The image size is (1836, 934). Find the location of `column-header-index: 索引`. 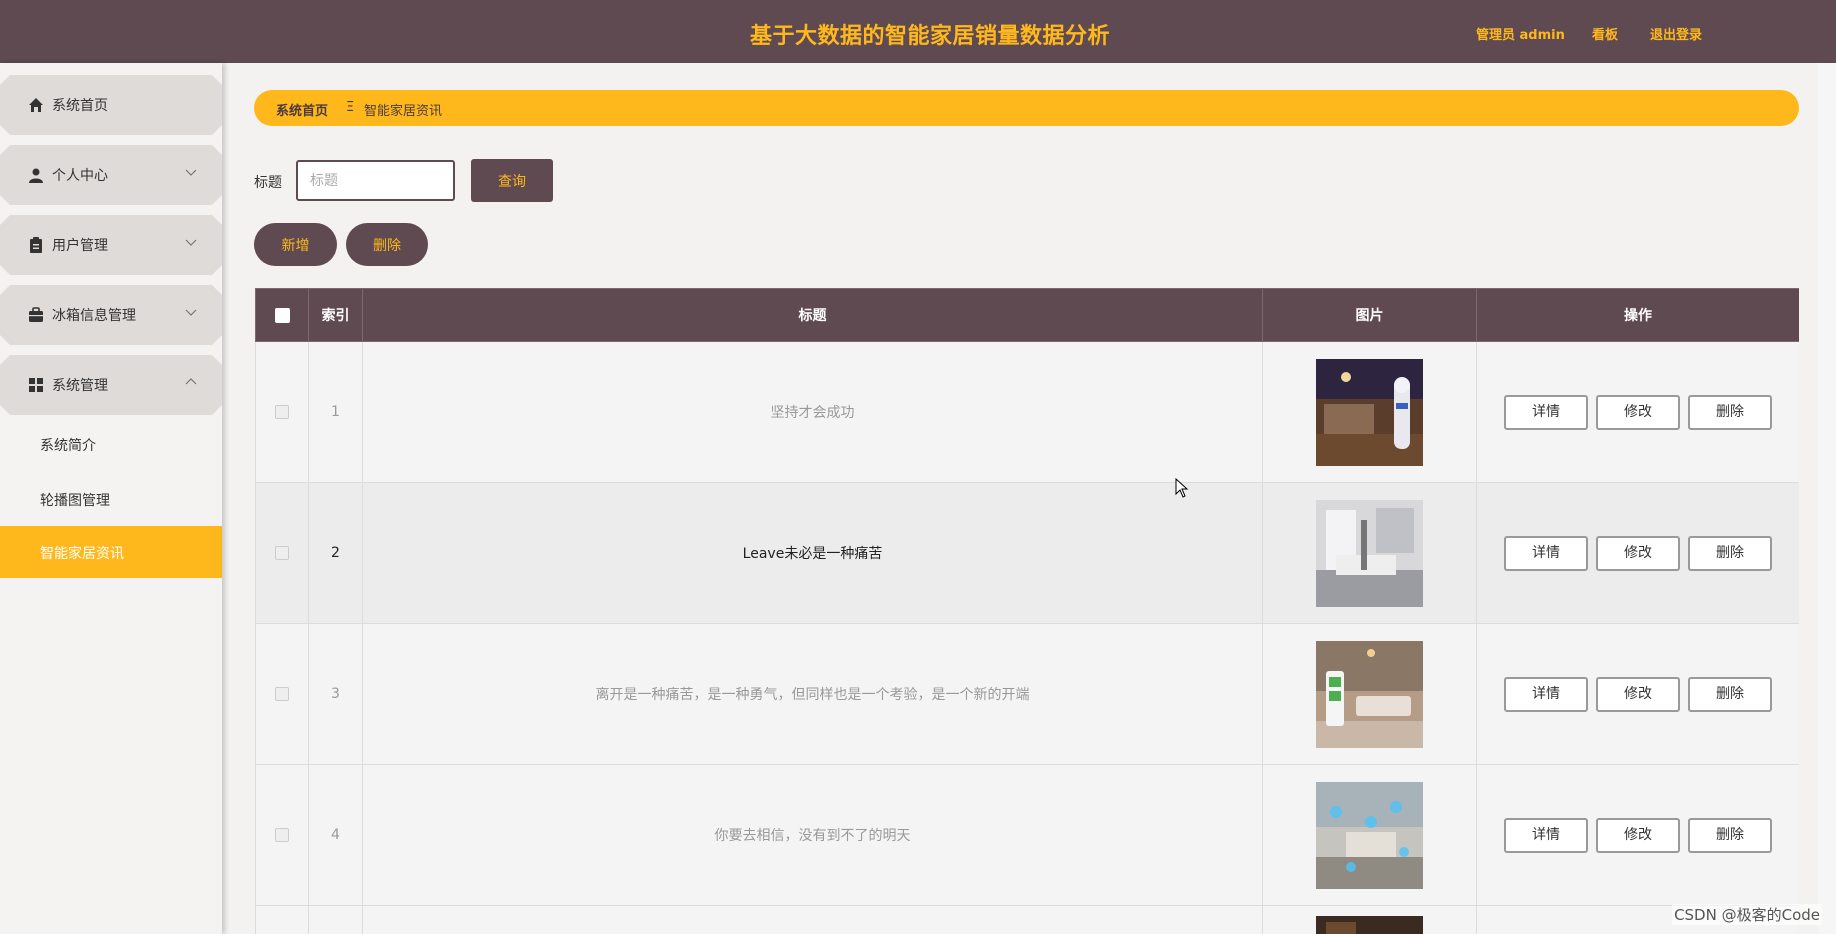

column-header-index: 索引 is located at coordinates (335, 315).